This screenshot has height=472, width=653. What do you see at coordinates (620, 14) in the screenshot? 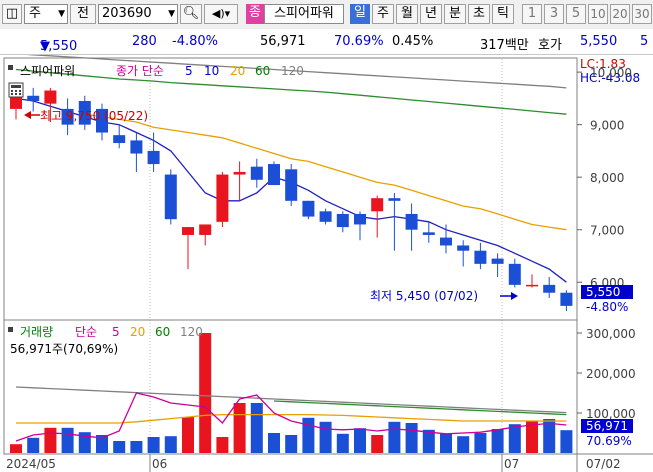
I see `minute-20: 20` at bounding box center [620, 14].